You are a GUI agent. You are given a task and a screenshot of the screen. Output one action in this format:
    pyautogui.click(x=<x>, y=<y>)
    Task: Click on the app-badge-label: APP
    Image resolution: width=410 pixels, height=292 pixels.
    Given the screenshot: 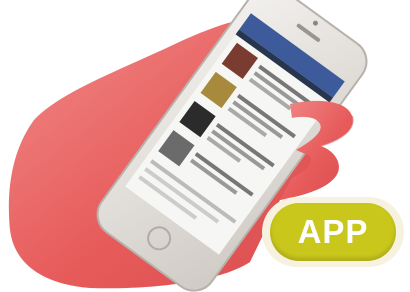 What is the action you would take?
    pyautogui.click(x=333, y=231)
    